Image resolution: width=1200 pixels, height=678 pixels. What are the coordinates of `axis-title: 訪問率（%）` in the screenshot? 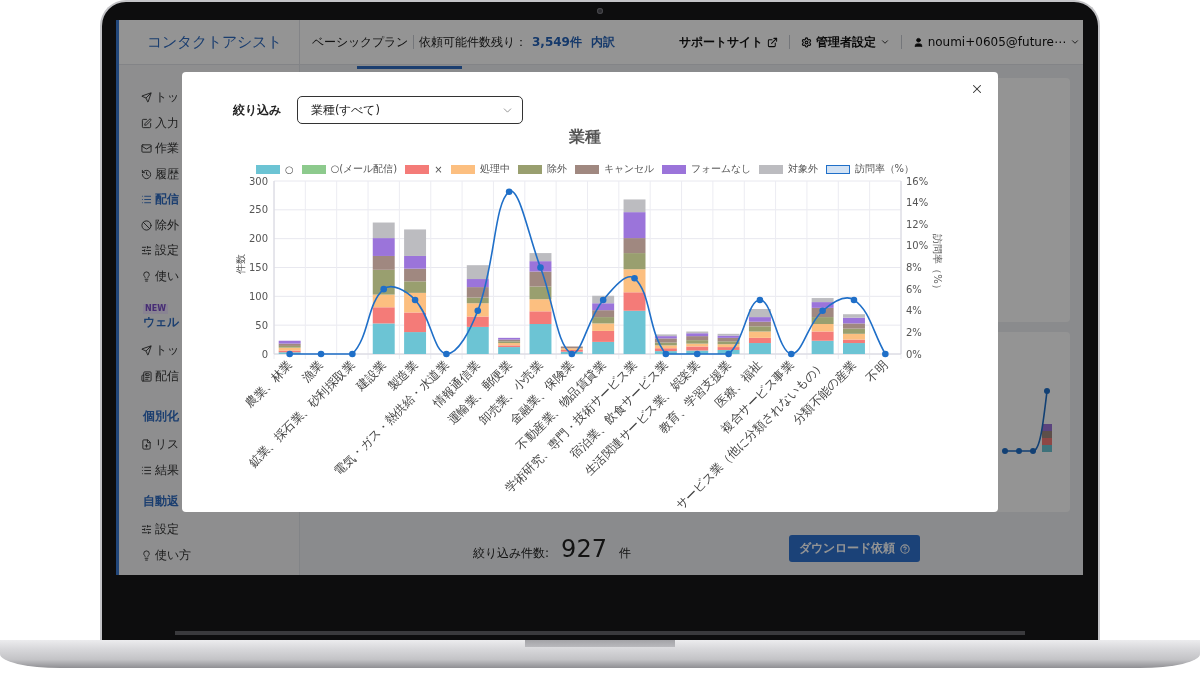 It's located at (937, 264).